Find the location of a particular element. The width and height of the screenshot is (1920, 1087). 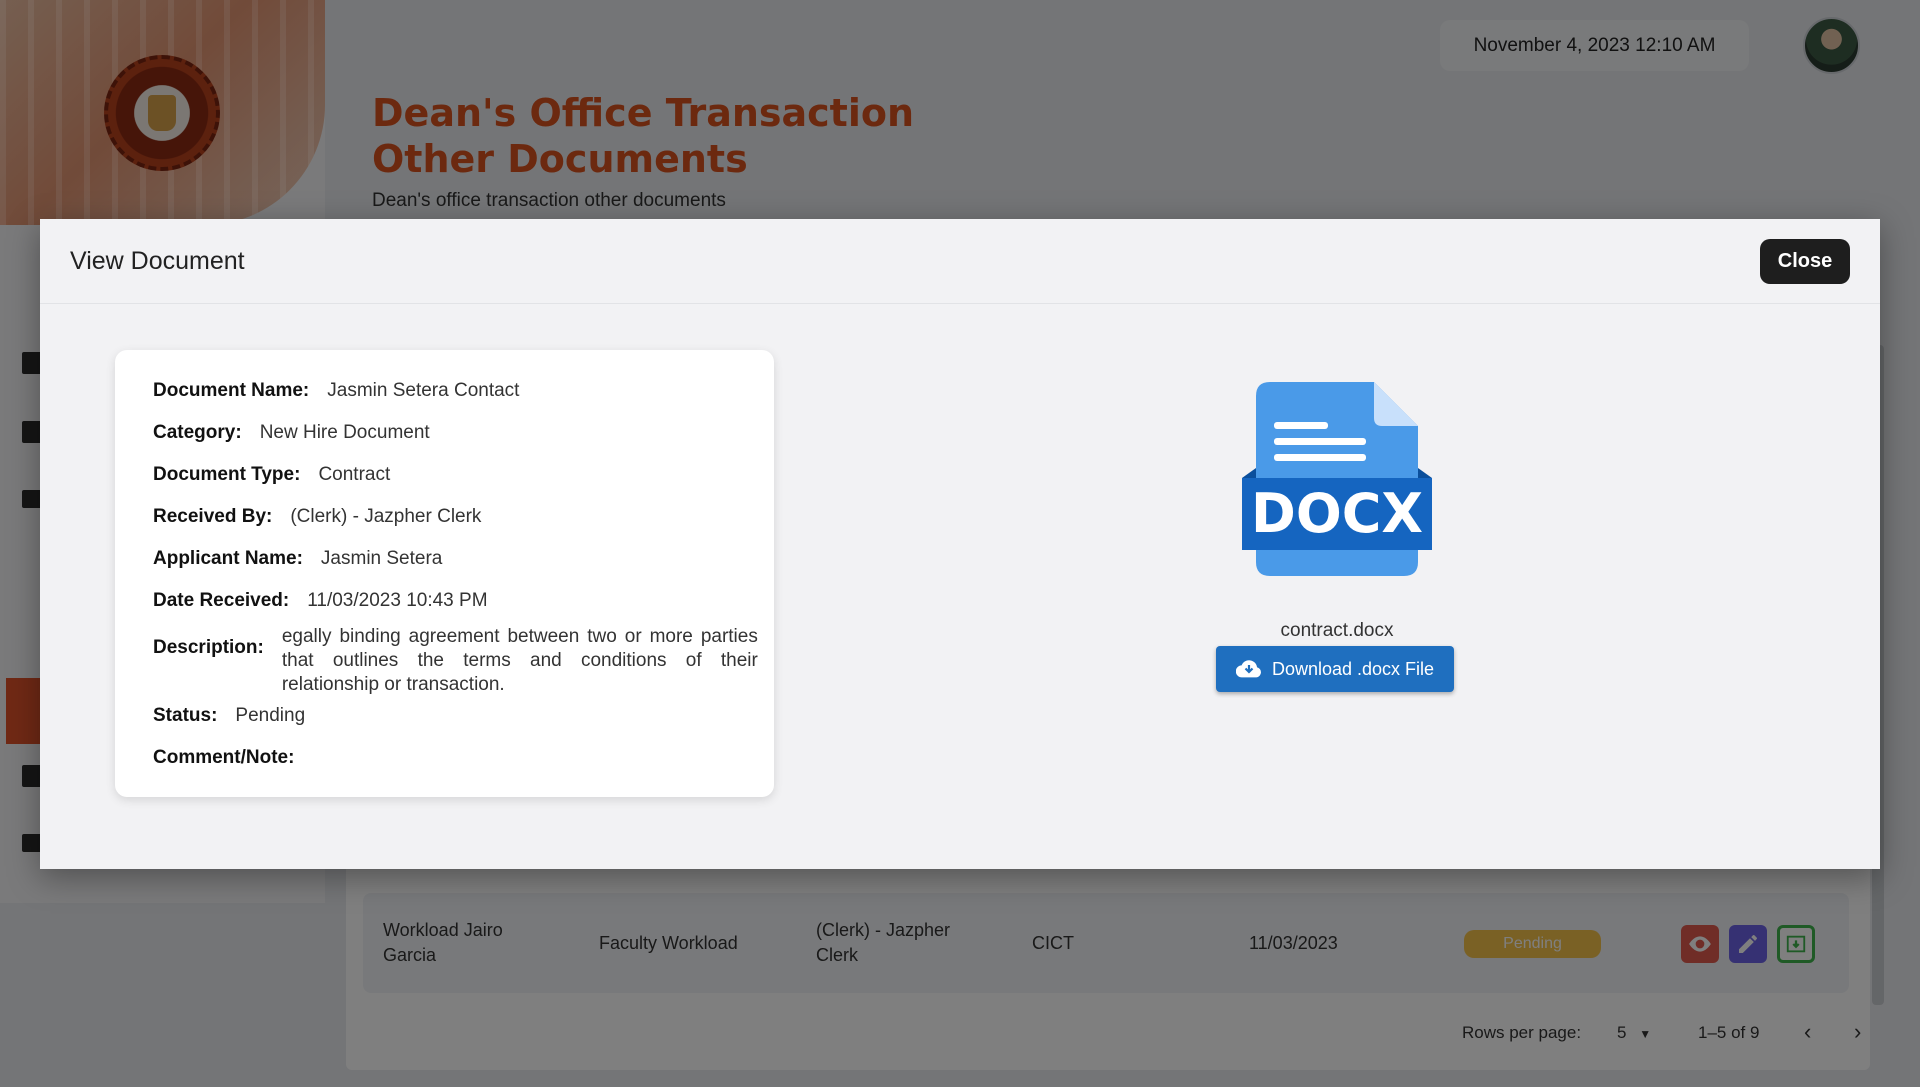

field-date-received: Date Received: 11/03/2023 10:43 PM is located at coordinates (320, 600).